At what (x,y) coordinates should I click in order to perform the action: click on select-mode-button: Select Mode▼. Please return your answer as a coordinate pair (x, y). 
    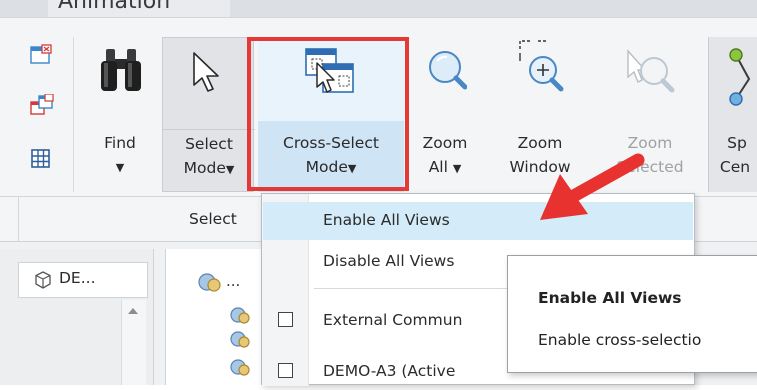
    Looking at the image, I should click on (208, 114).